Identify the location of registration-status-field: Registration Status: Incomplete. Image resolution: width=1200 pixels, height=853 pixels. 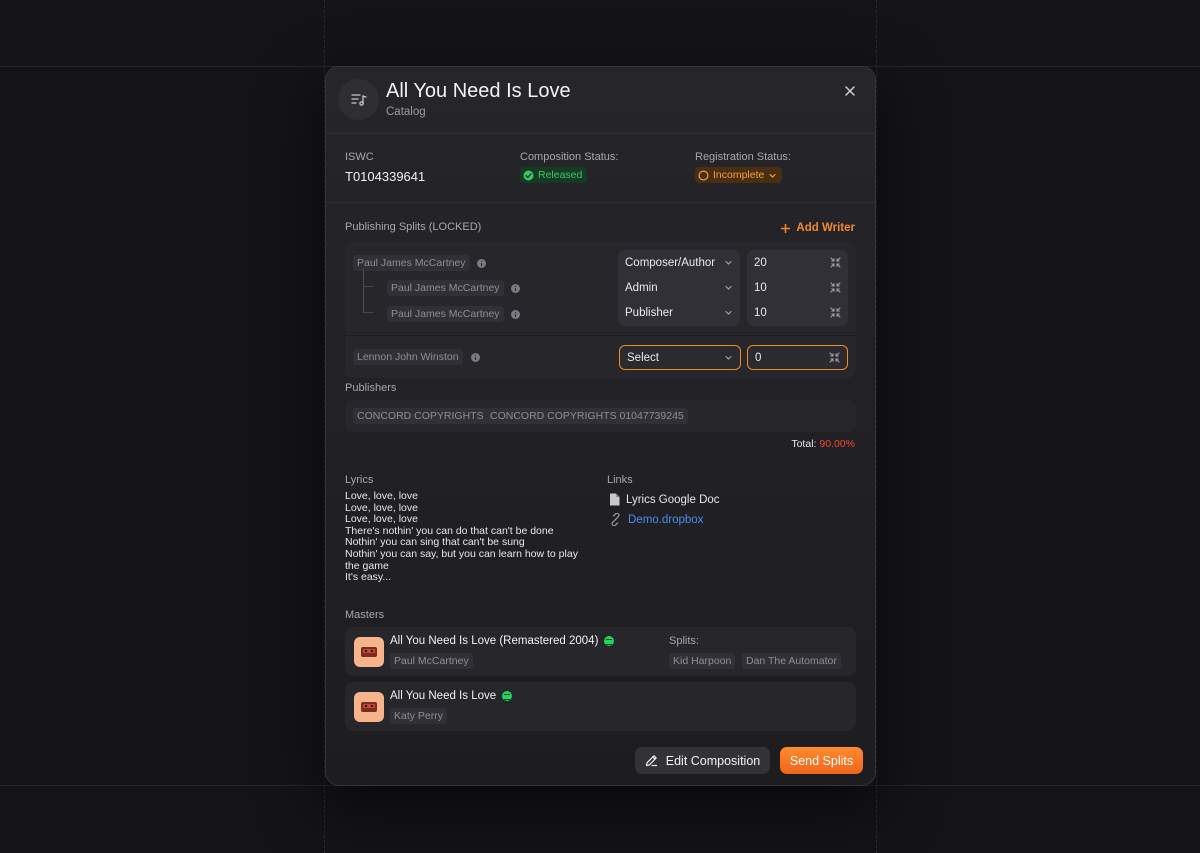
(743, 168).